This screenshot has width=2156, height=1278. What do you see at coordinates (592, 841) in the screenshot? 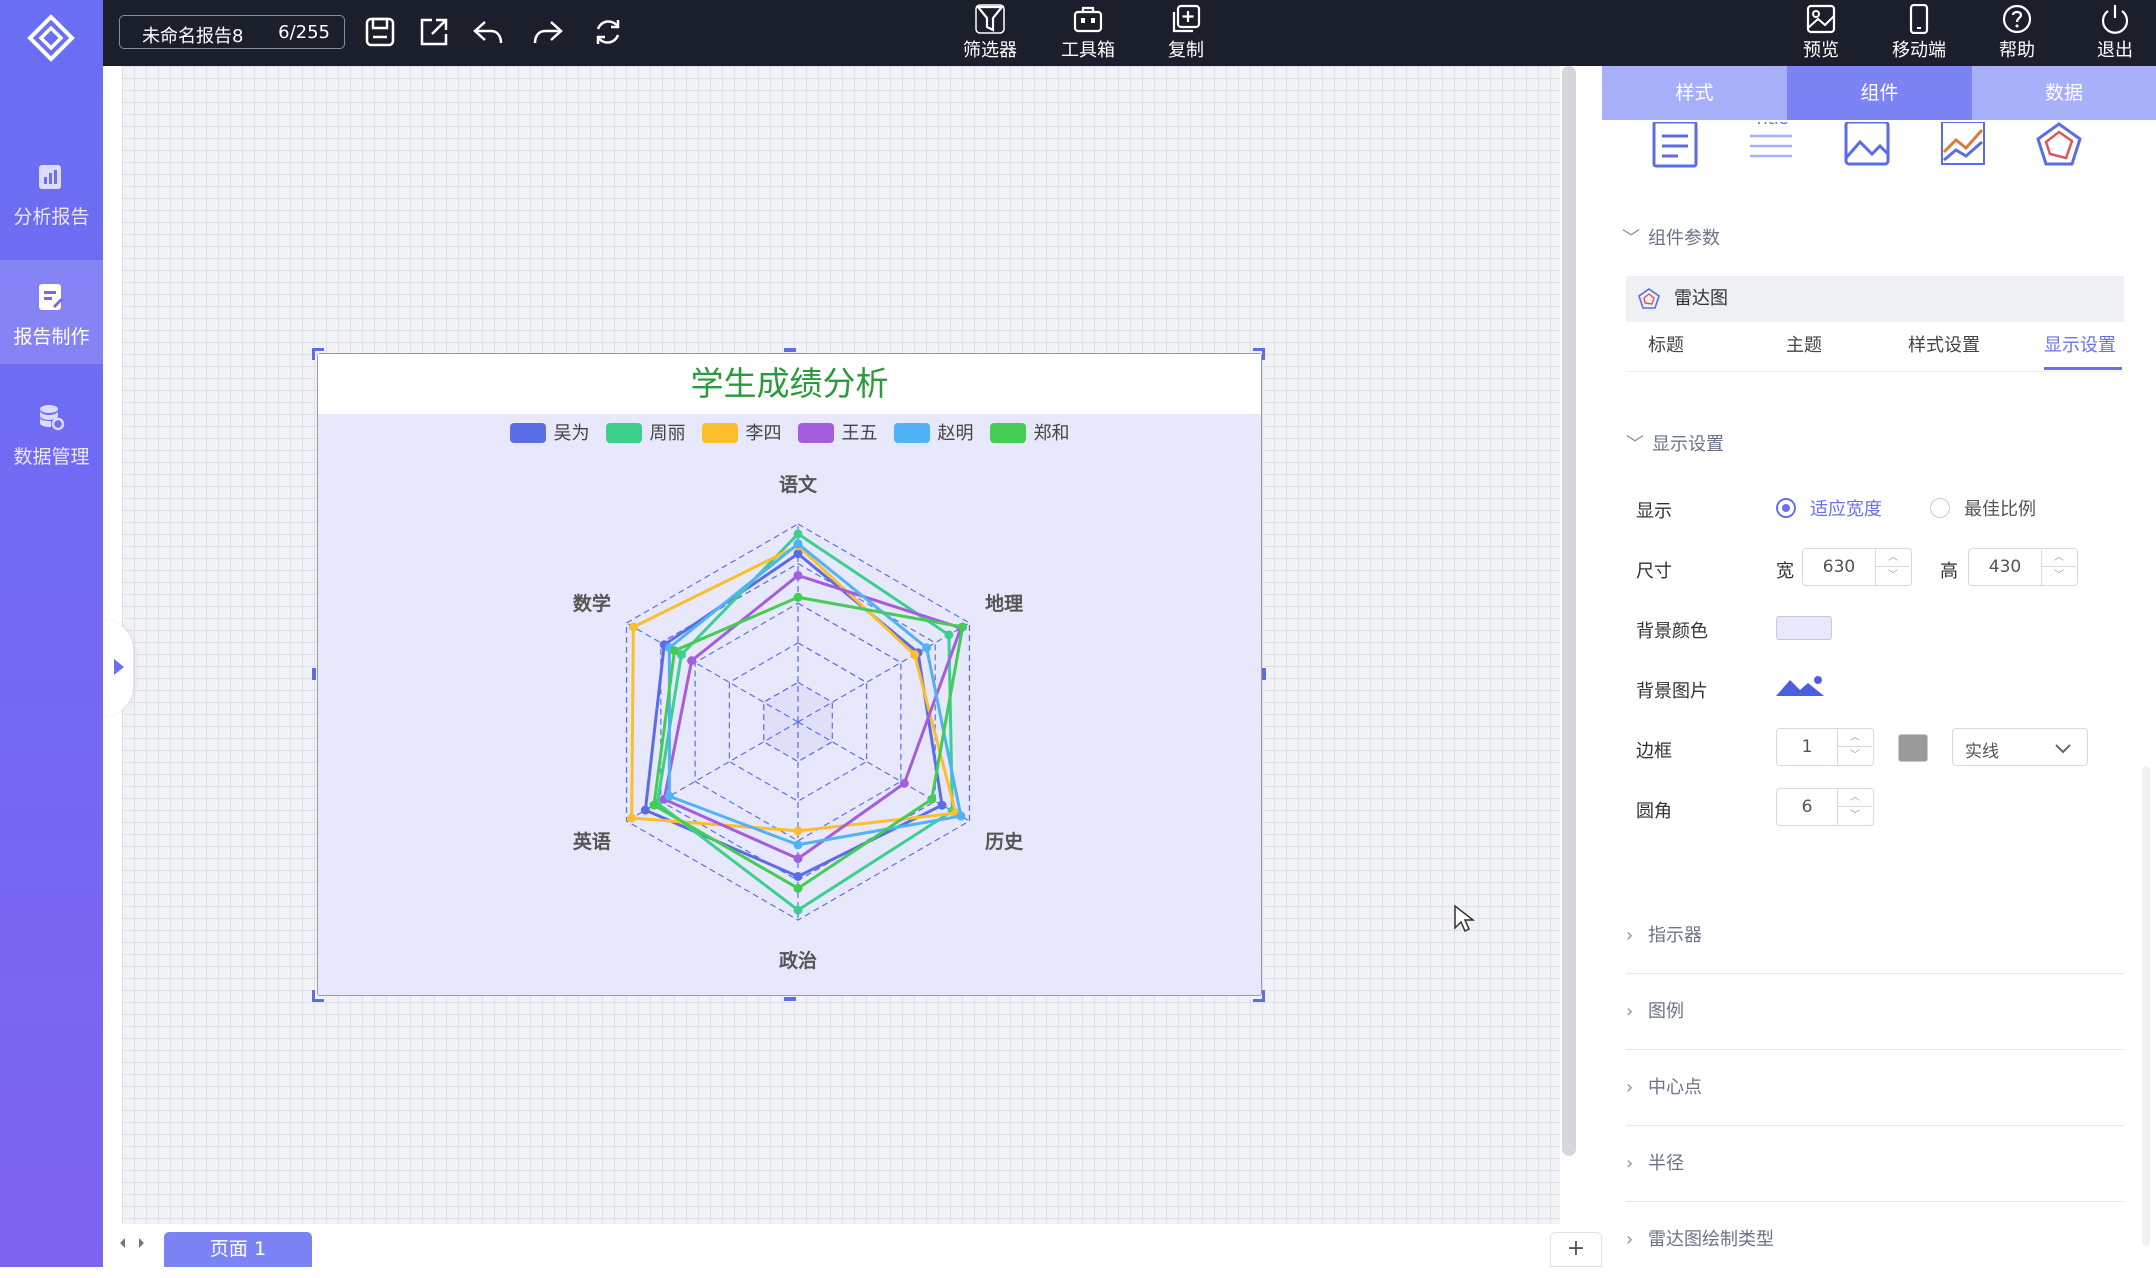
I see `radar-indicator-label: 英语` at bounding box center [592, 841].